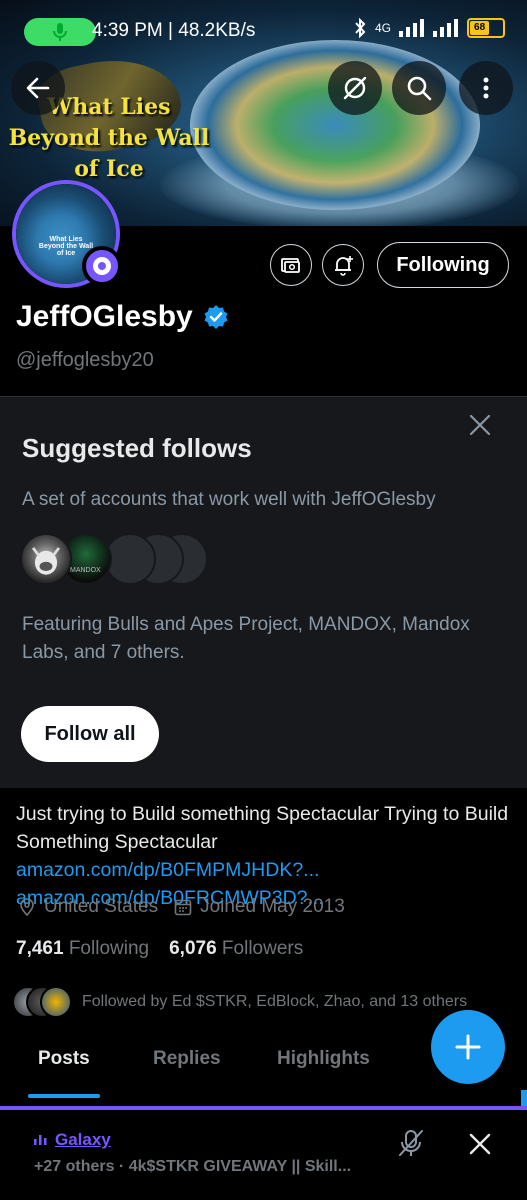  I want to click on status-bar: 4:39 PM | 48.2KB/s 4G 68, so click(263, 31).